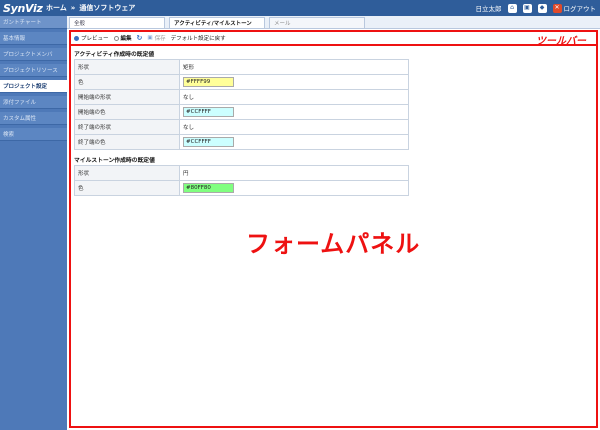 The height and width of the screenshot is (430, 600). Describe the element at coordinates (107, 8) in the screenshot. I see `breadcrumb-project: 通信ソフトウェア` at that location.